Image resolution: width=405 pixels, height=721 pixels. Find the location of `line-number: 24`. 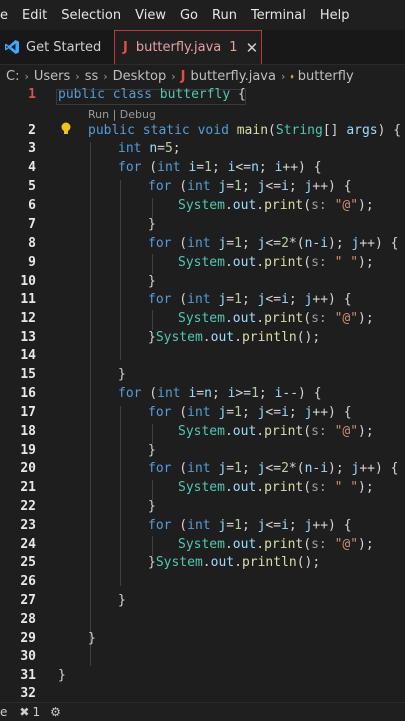

line-number: 24 is located at coordinates (28, 544).